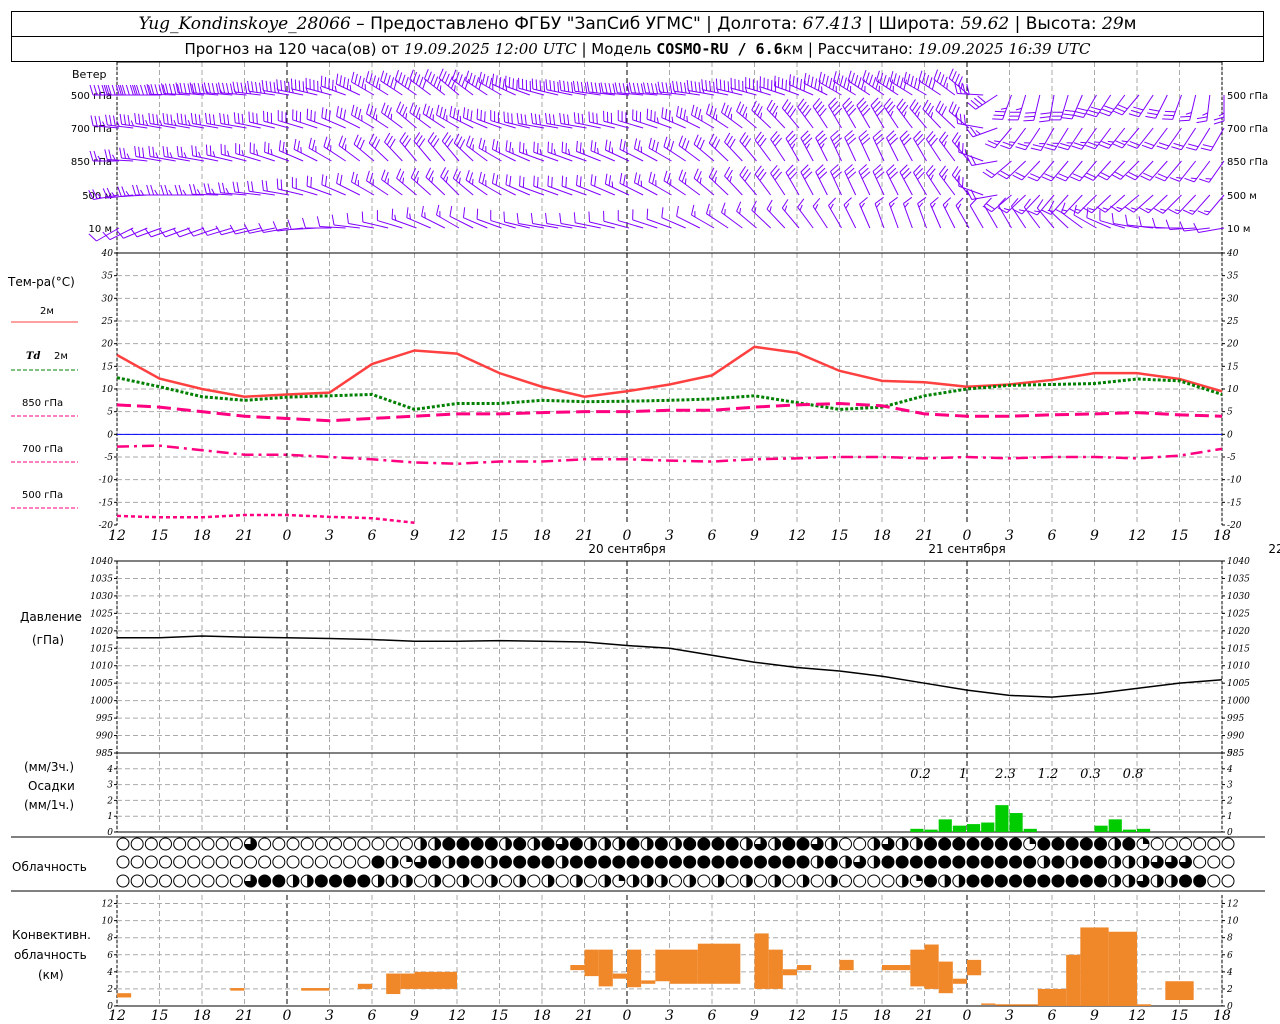 This screenshot has width=1280, height=1024. I want to click on pressure-tick-left: 1020, so click(101, 632).